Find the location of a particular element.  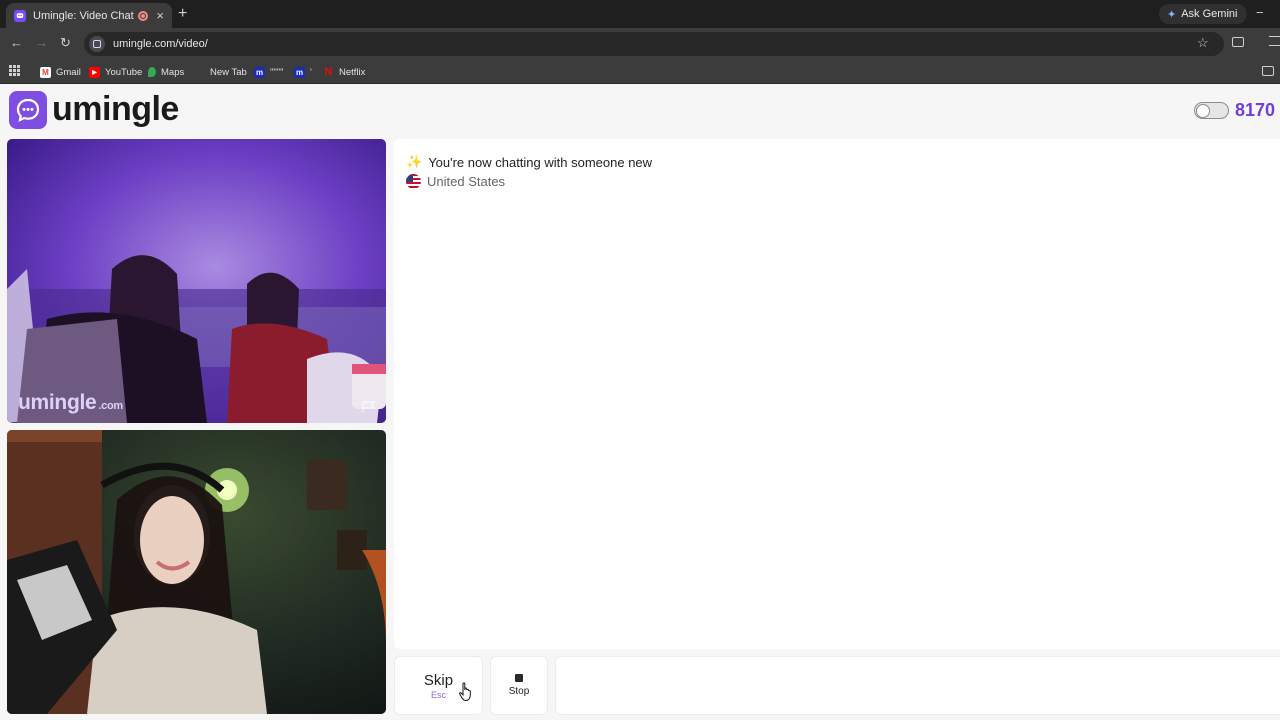

gmail-icon: M is located at coordinates (45, 72).